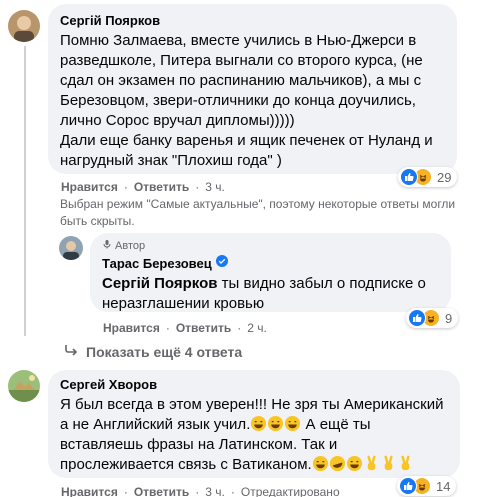  I want to click on comment-author: Сергій Поярков, so click(252, 20).